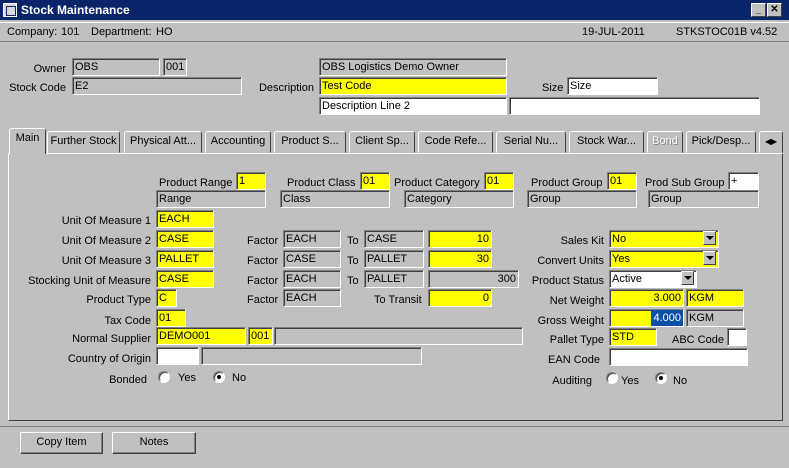 This screenshot has height=468, width=789. I want to click on scroll-right-icon: ▶, so click(774, 141).